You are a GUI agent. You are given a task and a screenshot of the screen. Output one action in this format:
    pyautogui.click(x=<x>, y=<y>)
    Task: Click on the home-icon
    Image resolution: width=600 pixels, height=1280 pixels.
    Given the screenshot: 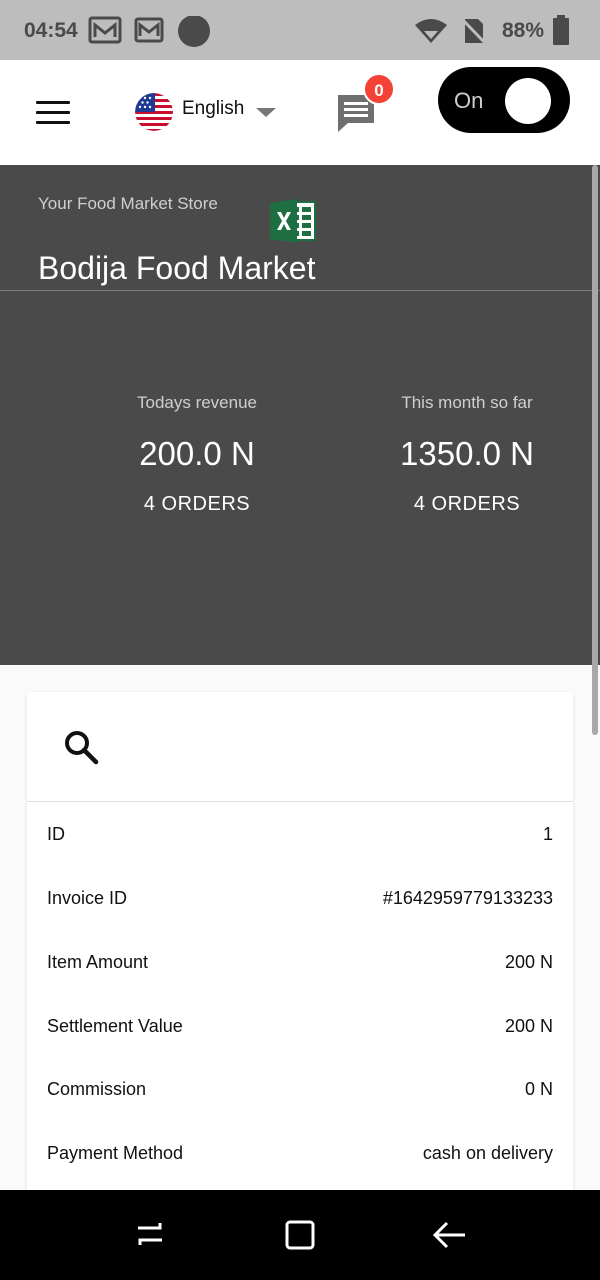 What is the action you would take?
    pyautogui.click(x=300, y=1235)
    